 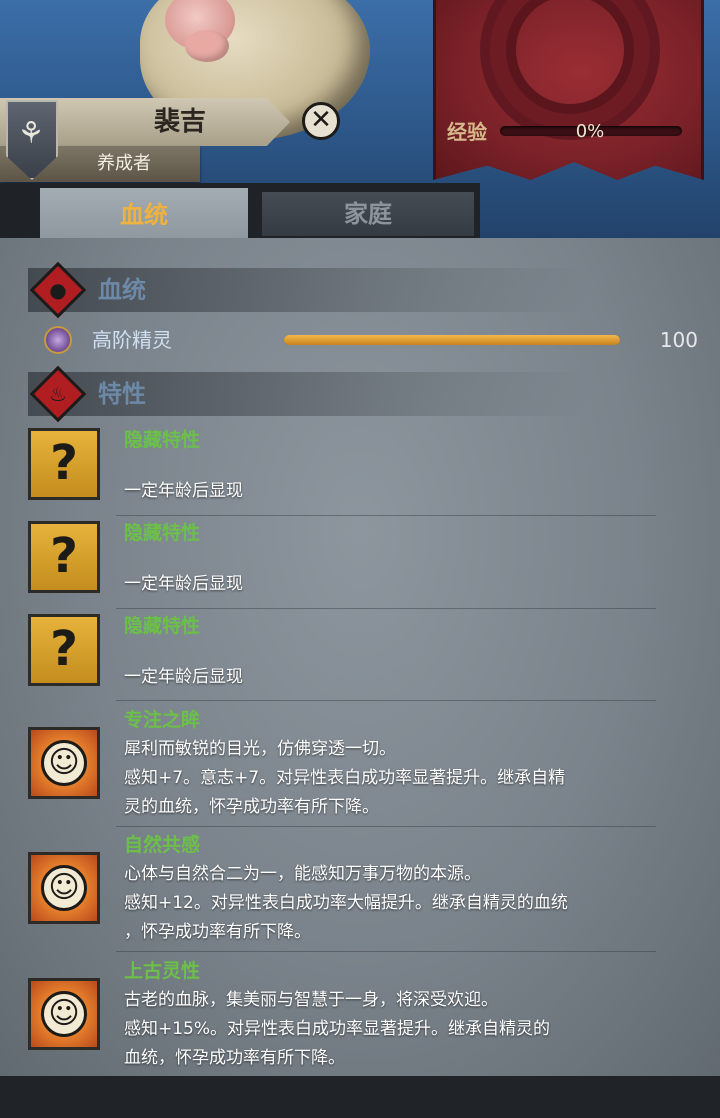 I want to click on elf-orb-icon, so click(x=58, y=340).